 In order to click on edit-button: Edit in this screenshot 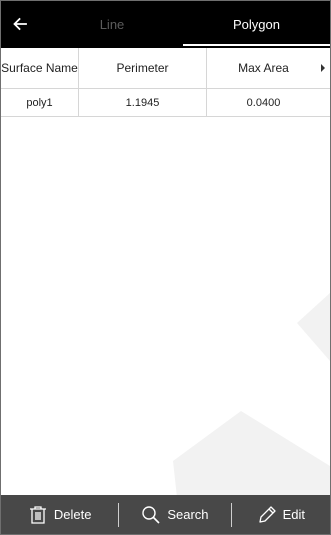, I will do `click(281, 514)`.